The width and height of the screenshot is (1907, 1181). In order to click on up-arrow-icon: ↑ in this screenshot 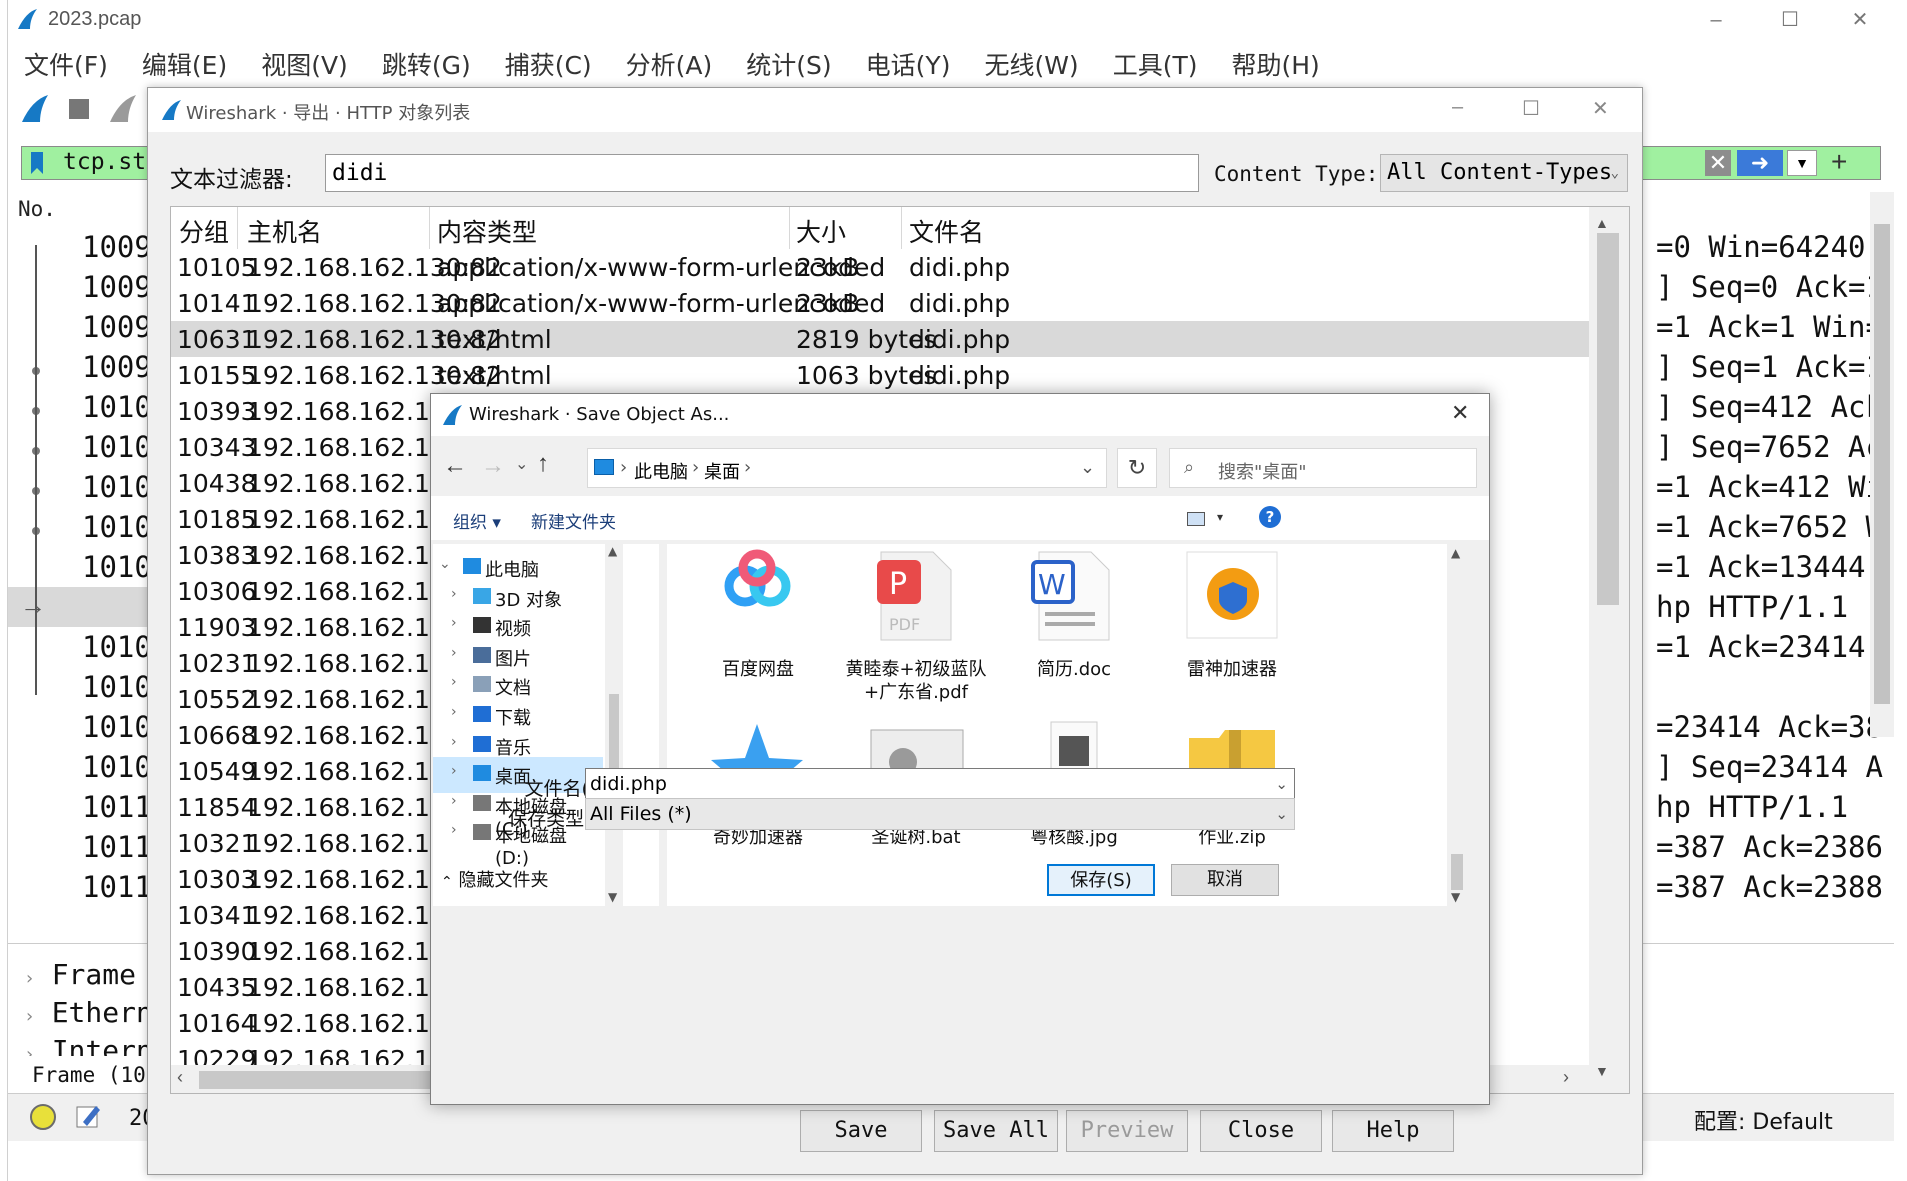, I will do `click(543, 464)`.